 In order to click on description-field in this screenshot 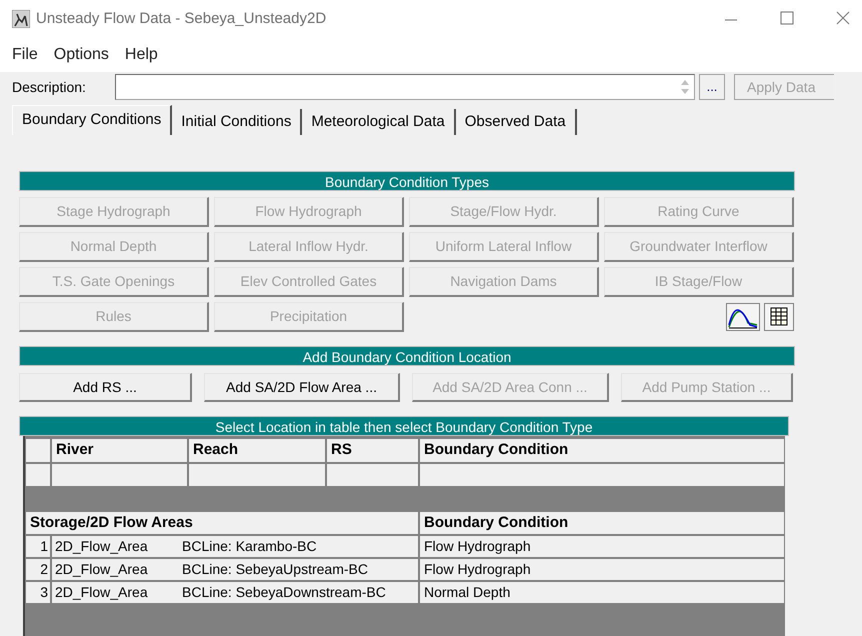, I will do `click(405, 87)`.